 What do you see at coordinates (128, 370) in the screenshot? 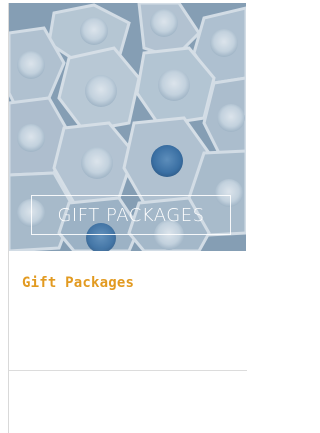
I see `divider` at bounding box center [128, 370].